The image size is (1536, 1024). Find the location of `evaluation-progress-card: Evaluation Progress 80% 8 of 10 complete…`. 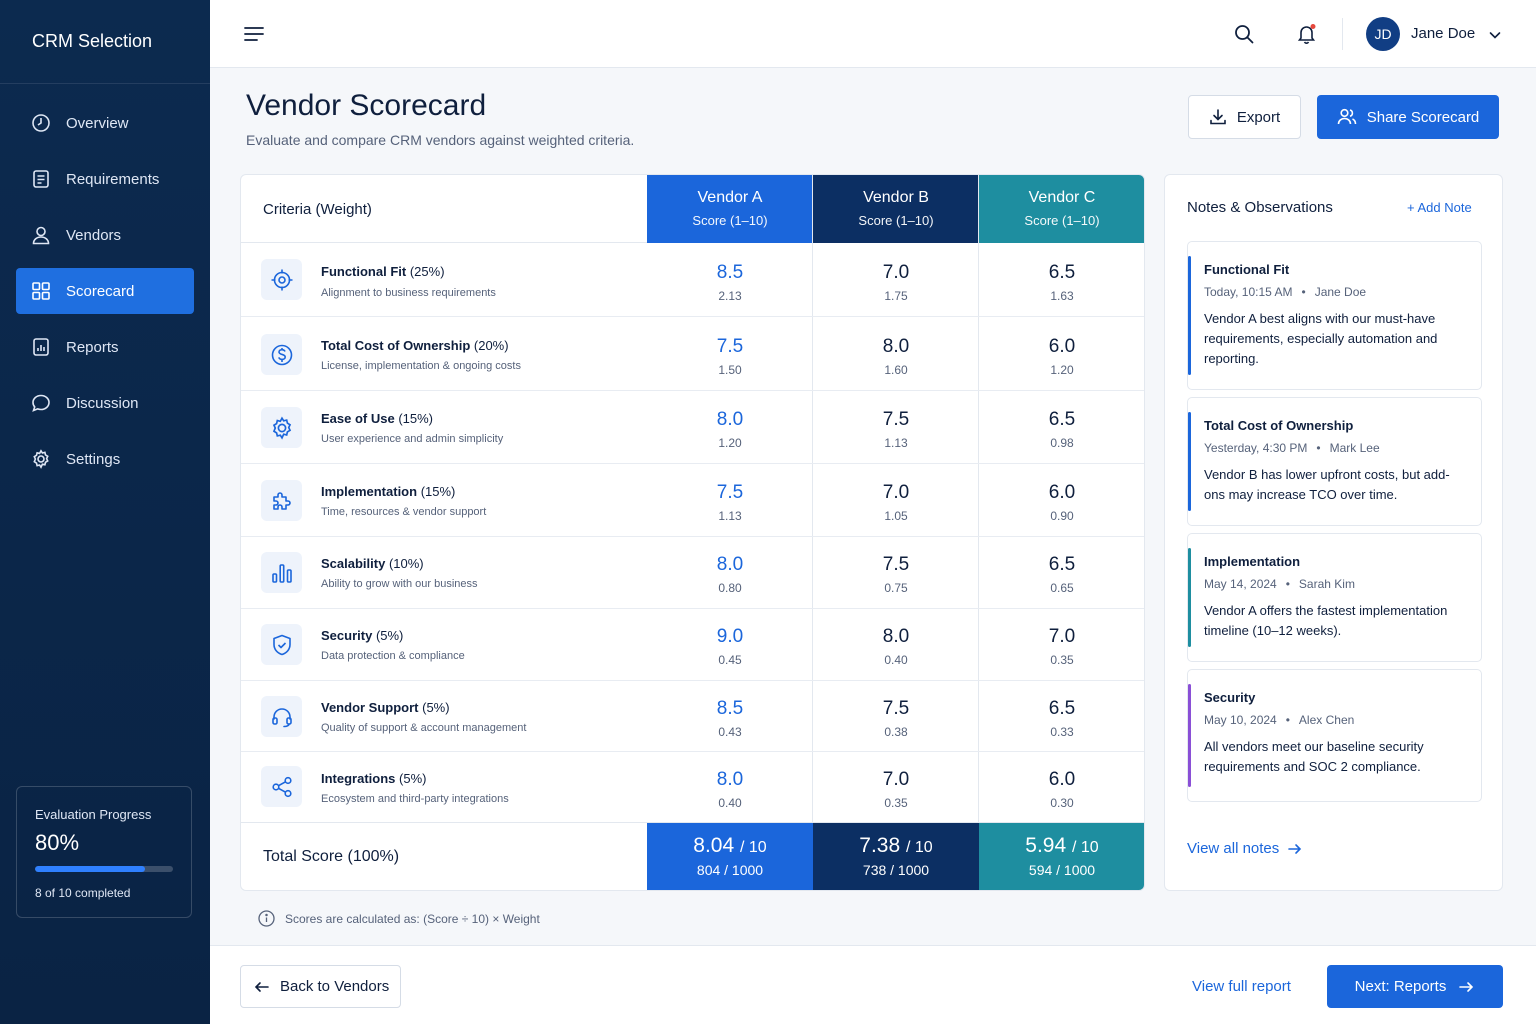

evaluation-progress-card: Evaluation Progress 80% 8 of 10 complete… is located at coordinates (104, 852).